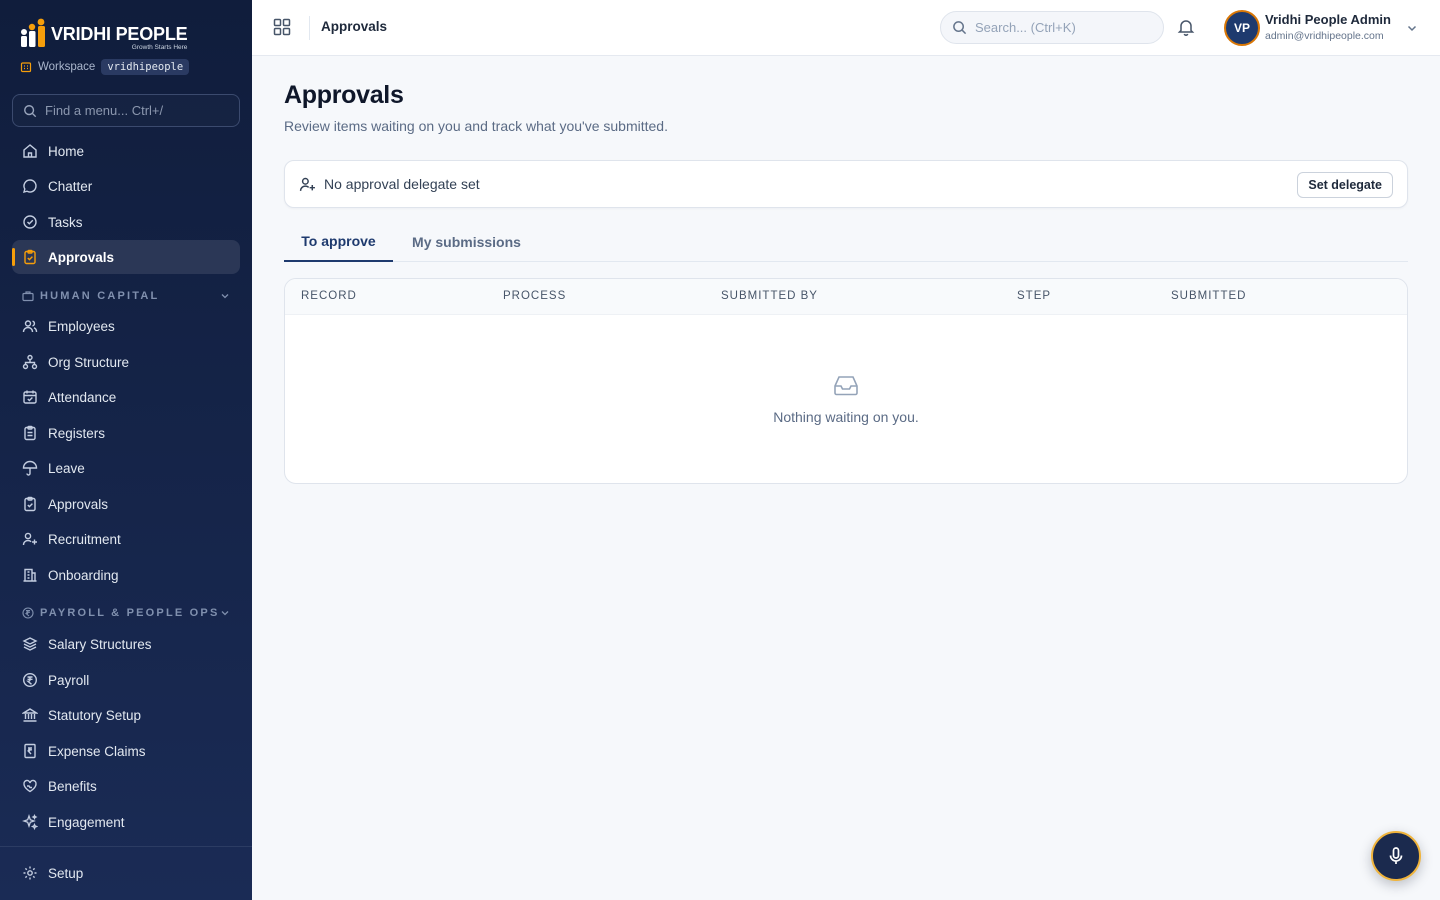 This screenshot has height=900, width=1440. What do you see at coordinates (72, 786) in the screenshot?
I see `nav-label: Benefits` at bounding box center [72, 786].